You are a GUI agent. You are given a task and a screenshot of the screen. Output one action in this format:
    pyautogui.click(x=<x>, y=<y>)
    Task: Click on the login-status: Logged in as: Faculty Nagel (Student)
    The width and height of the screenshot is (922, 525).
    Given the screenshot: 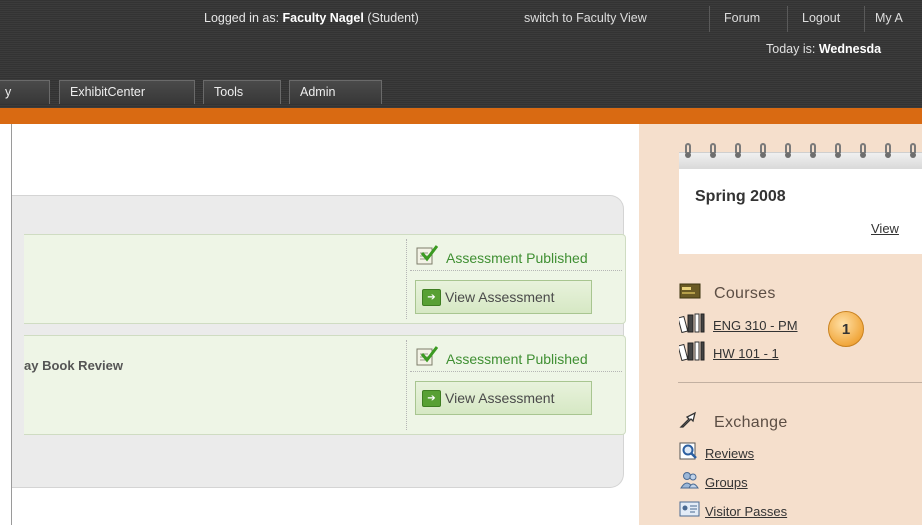 What is the action you would take?
    pyautogui.click(x=311, y=21)
    